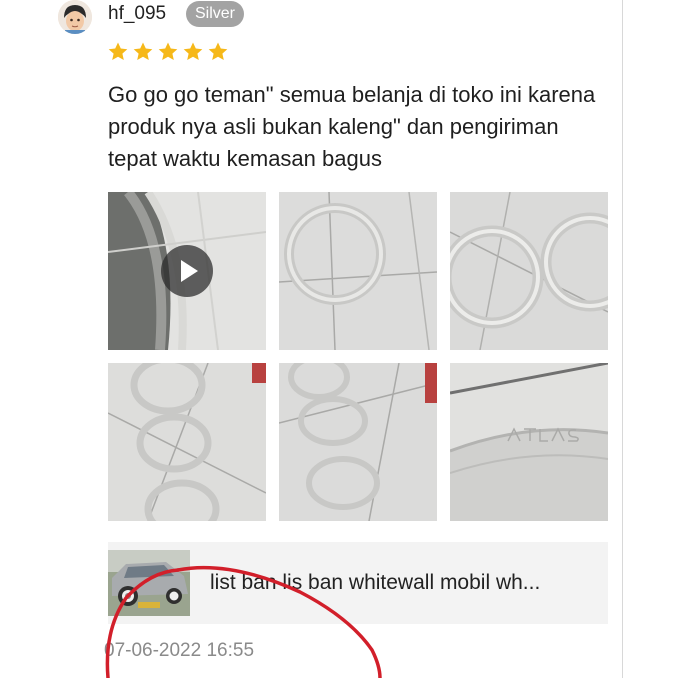 This screenshot has width=678, height=678. What do you see at coordinates (179, 650) in the screenshot?
I see `review-timestamp: 07-06-2022 16:55` at bounding box center [179, 650].